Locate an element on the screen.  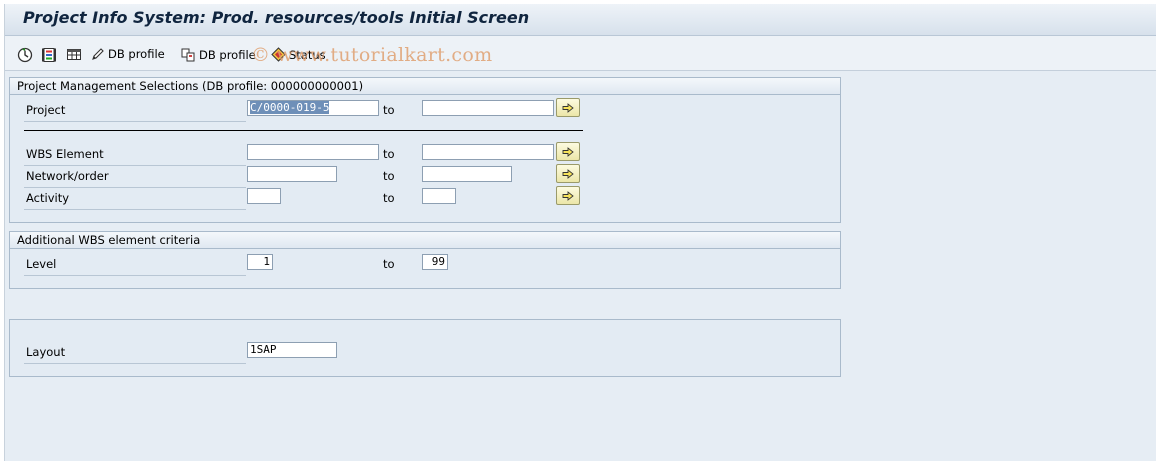
activity-multiple-selection-button is located at coordinates (568, 195).